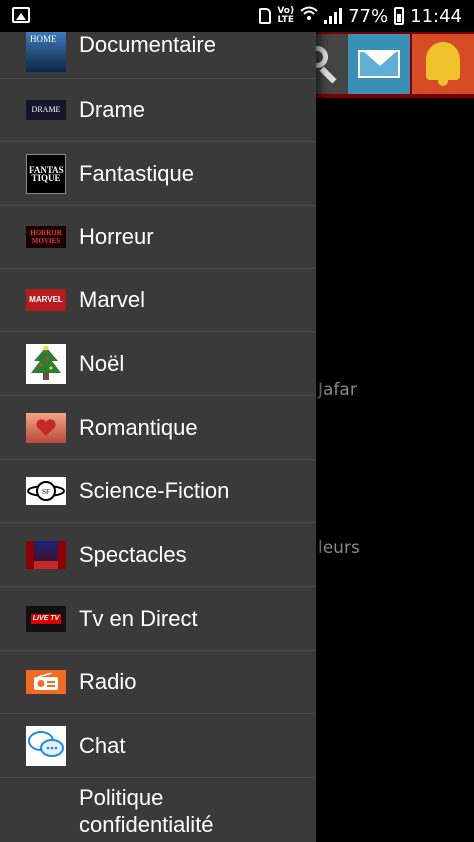  What do you see at coordinates (46, 746) in the screenshot?
I see `chat-icon` at bounding box center [46, 746].